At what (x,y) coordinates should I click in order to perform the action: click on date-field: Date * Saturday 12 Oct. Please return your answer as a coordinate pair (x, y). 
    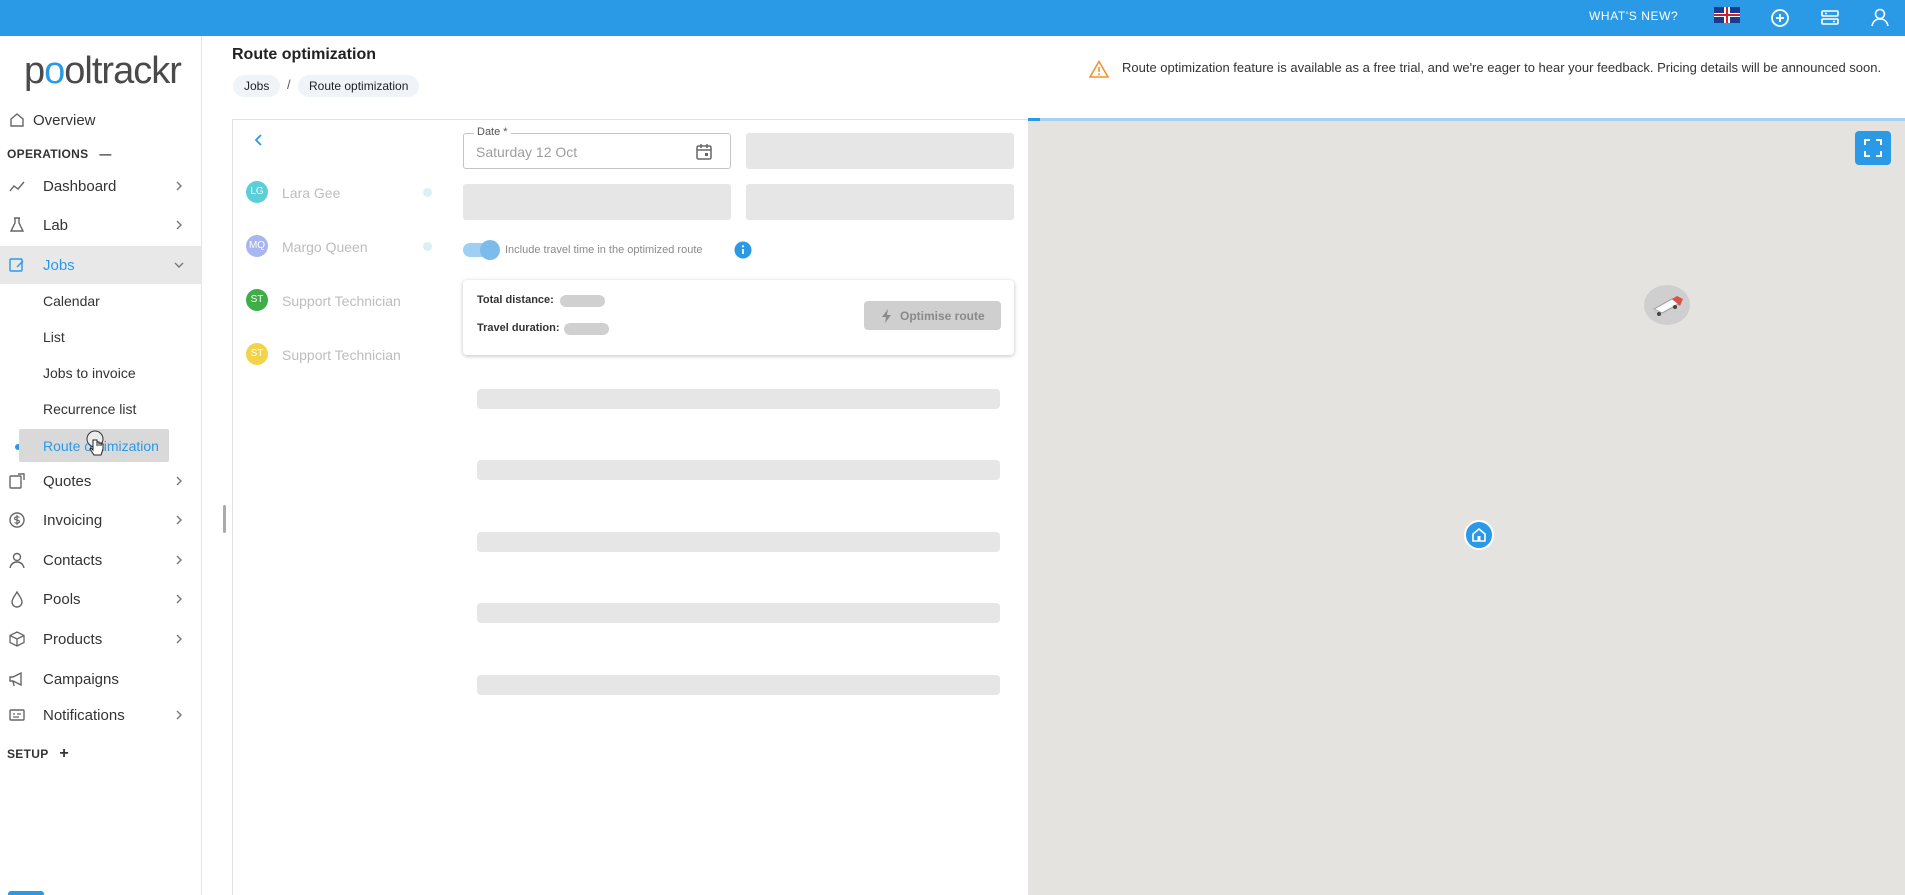
    Looking at the image, I should click on (597, 147).